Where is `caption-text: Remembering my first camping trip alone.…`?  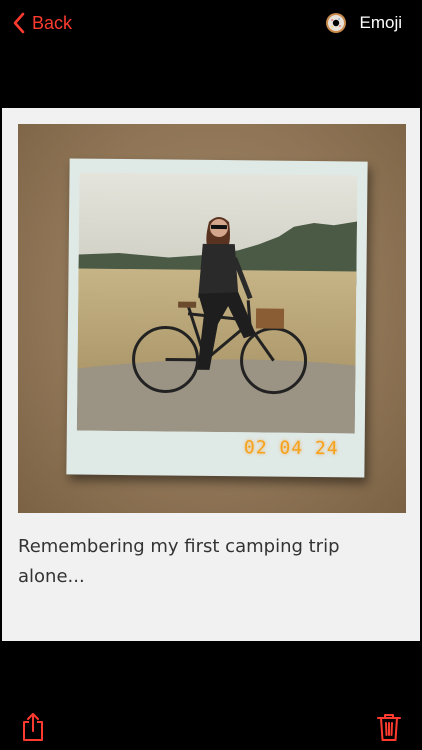
caption-text: Remembering my first camping trip alone.… is located at coordinates (188, 562).